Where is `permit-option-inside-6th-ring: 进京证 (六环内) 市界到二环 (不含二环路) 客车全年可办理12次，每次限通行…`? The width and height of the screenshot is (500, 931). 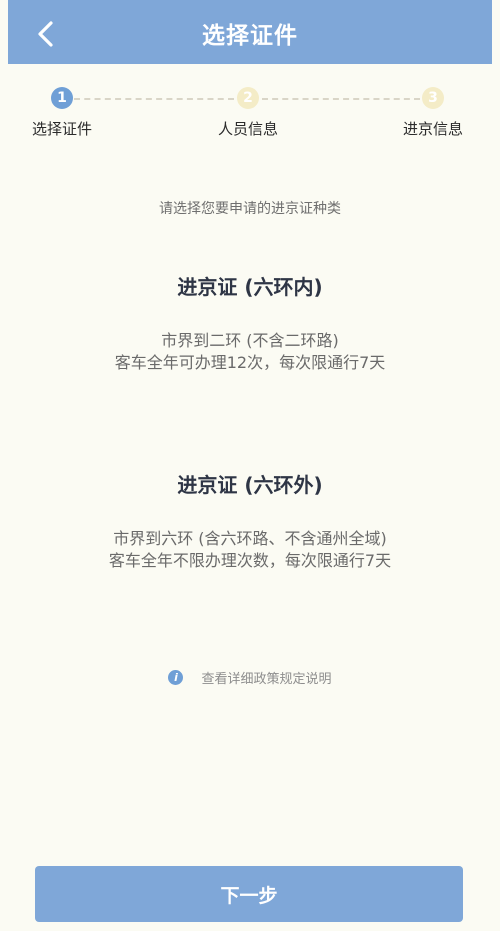
permit-option-inside-6th-ring: 进京证 (六环内) 市界到二环 (不含二环路) 客车全年可办理12次，每次限通行… is located at coordinates (250, 322).